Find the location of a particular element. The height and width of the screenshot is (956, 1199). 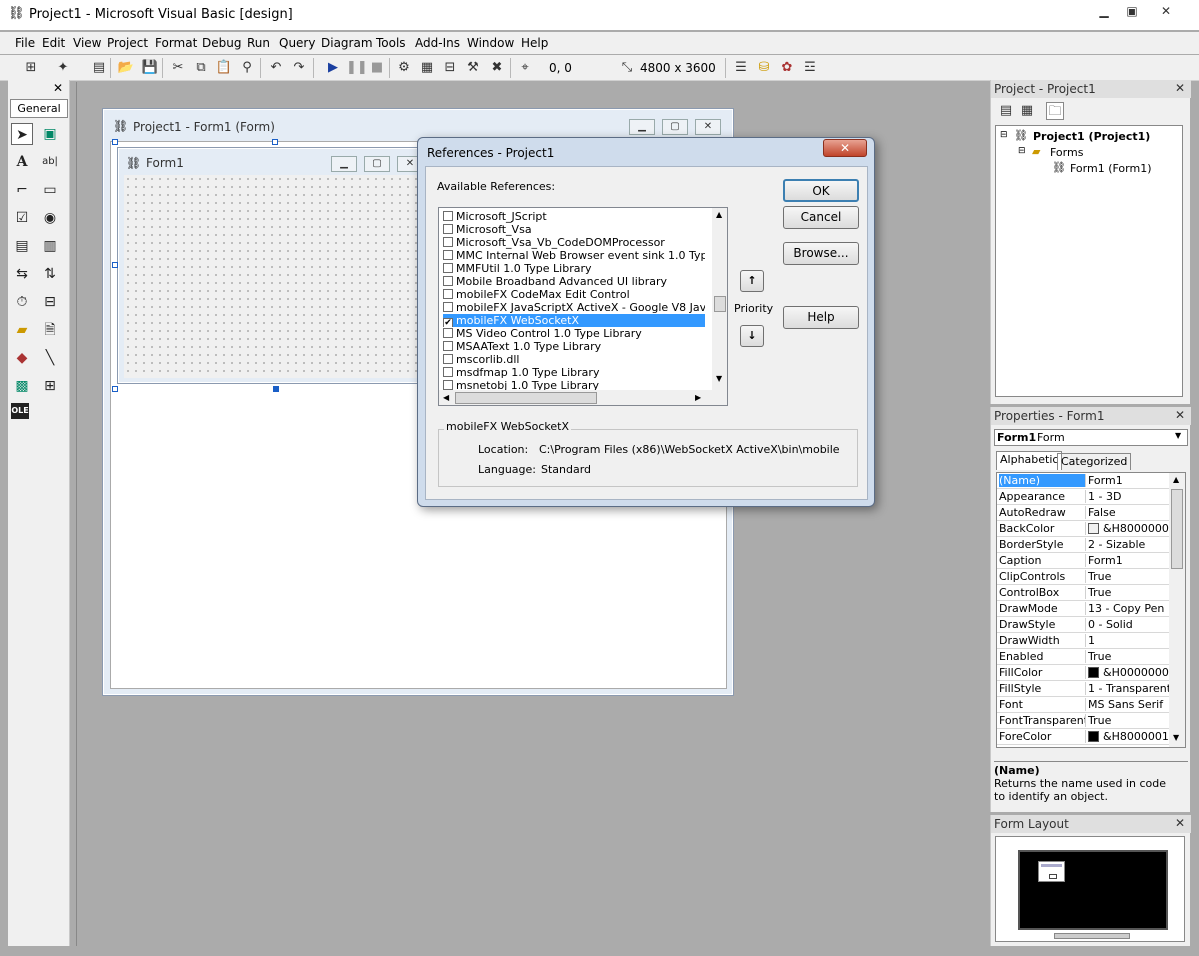

designer-close-button: ✕ is located at coordinates (708, 127).